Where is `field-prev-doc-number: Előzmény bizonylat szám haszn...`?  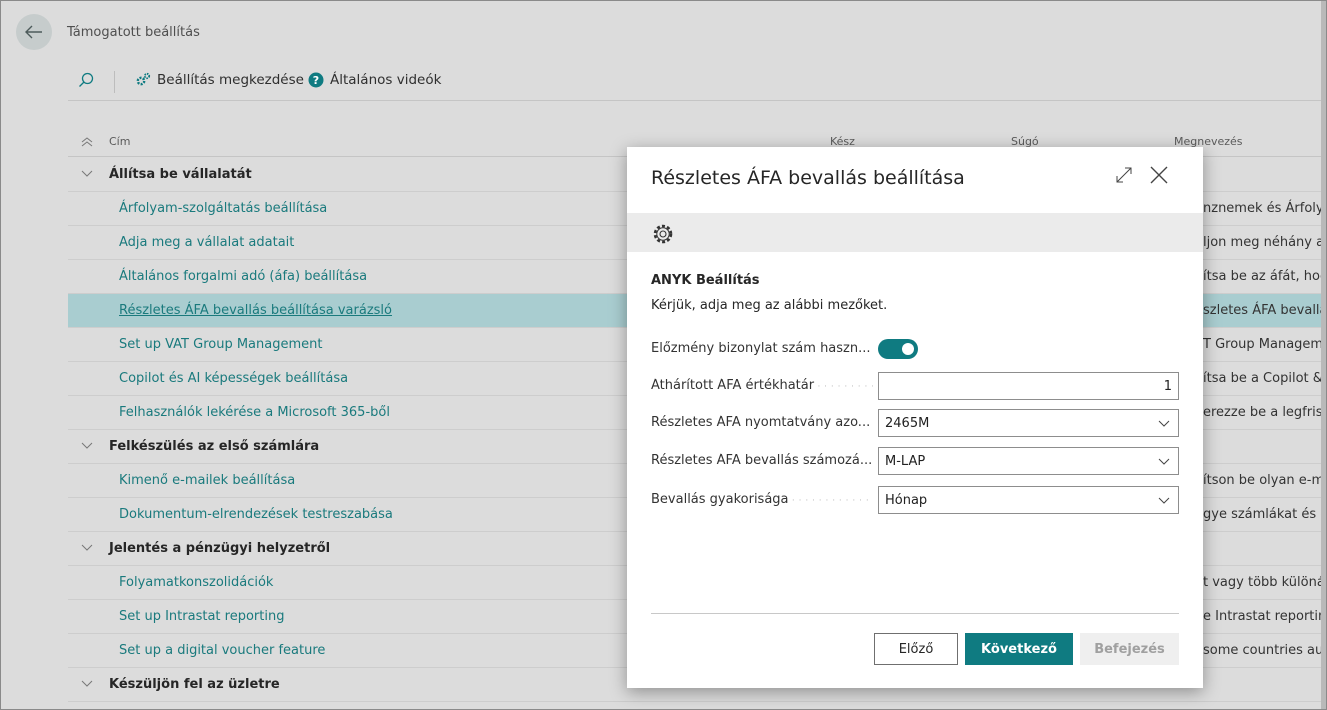 field-prev-doc-number: Előzmény bizonylat szám haszn... is located at coordinates (915, 349).